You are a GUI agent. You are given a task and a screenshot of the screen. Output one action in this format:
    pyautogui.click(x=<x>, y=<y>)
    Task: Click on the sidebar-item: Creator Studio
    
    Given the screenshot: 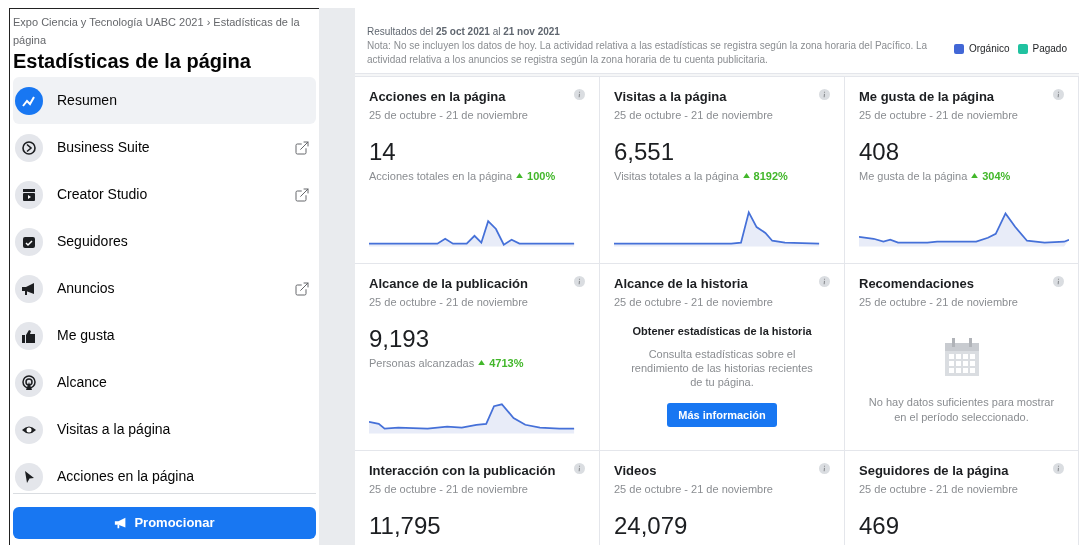 What is the action you would take?
    pyautogui.click(x=164, y=194)
    